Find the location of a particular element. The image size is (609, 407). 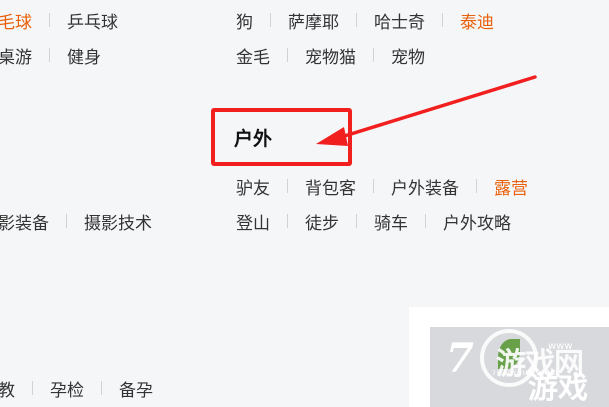

logo-game: 游戏 is located at coordinates (558, 388).